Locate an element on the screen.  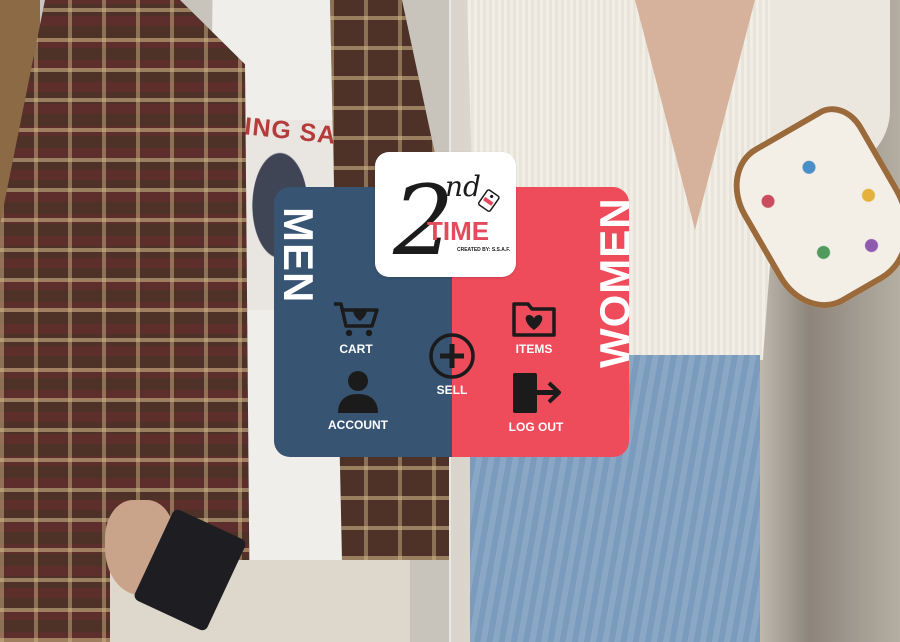
logo-graphic: 2 nd TIME CREATED BY: S.S.A.F. is located at coordinates (451, 221).